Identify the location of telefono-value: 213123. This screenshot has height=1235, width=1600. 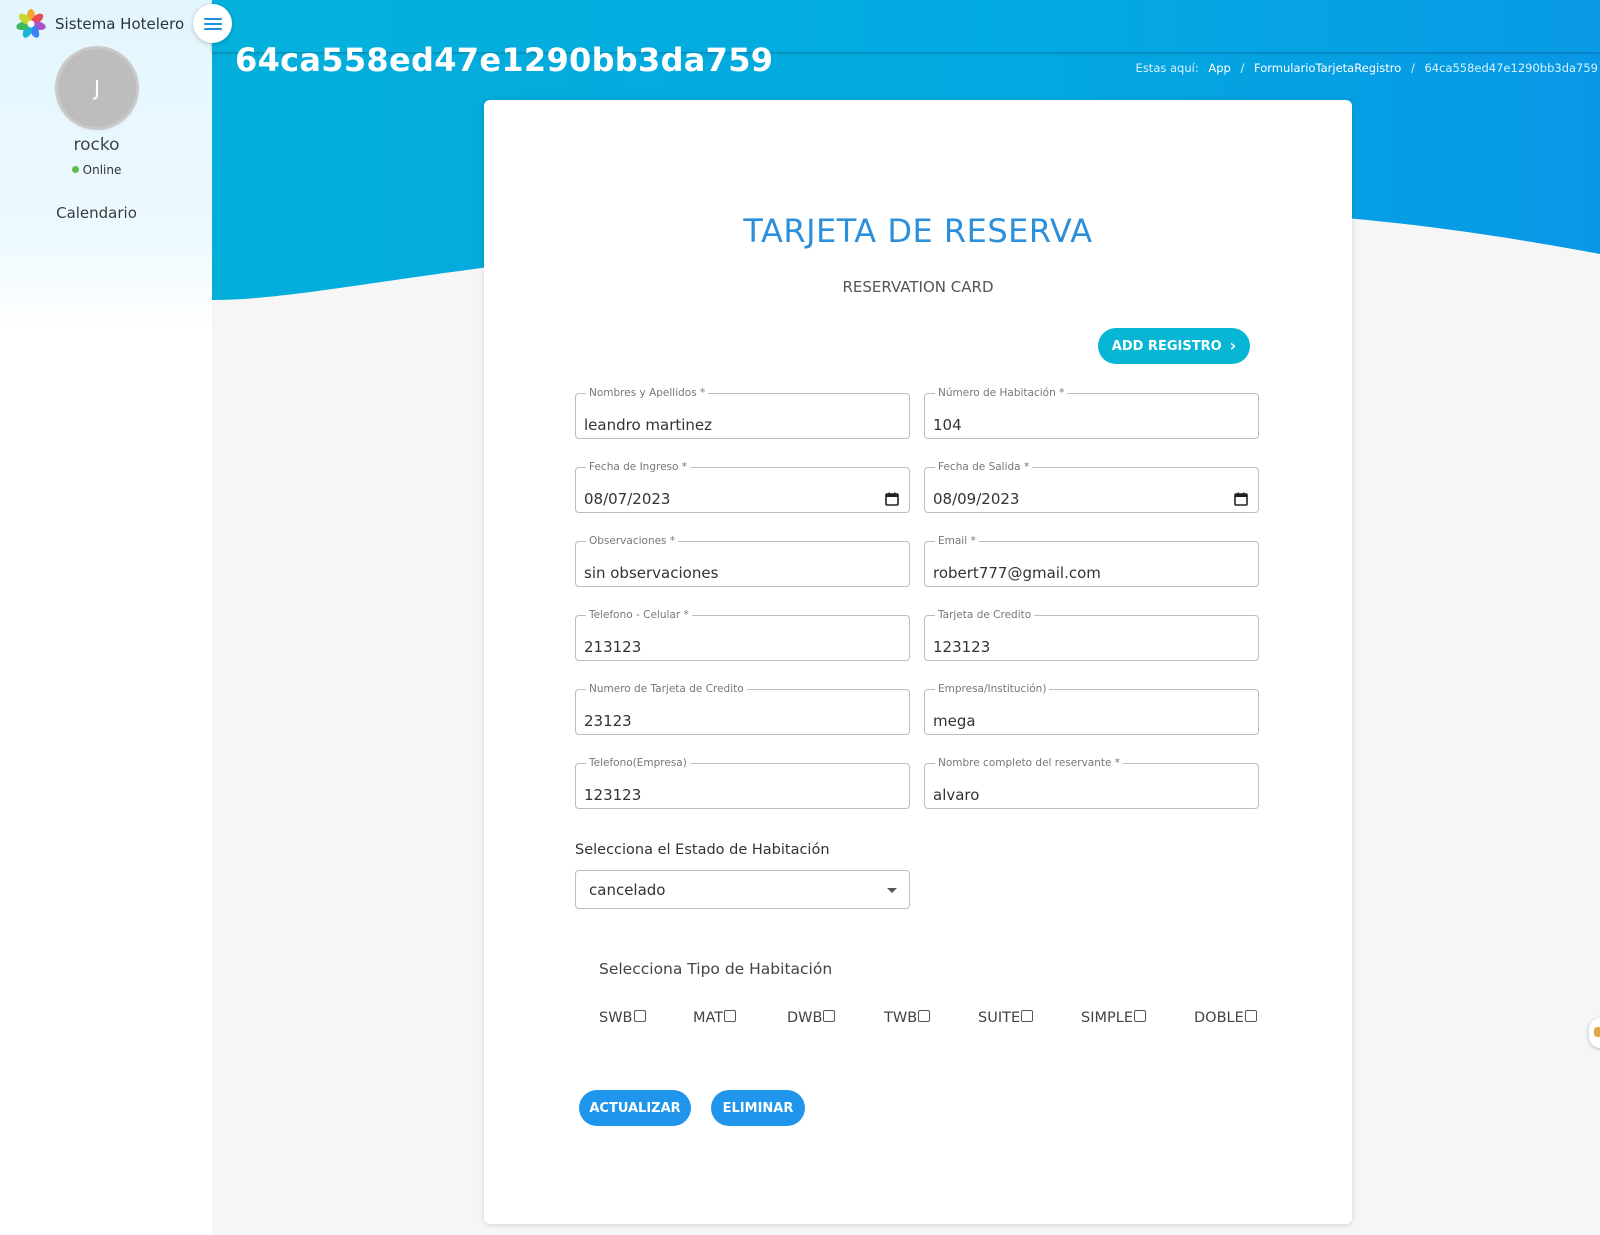
(613, 647).